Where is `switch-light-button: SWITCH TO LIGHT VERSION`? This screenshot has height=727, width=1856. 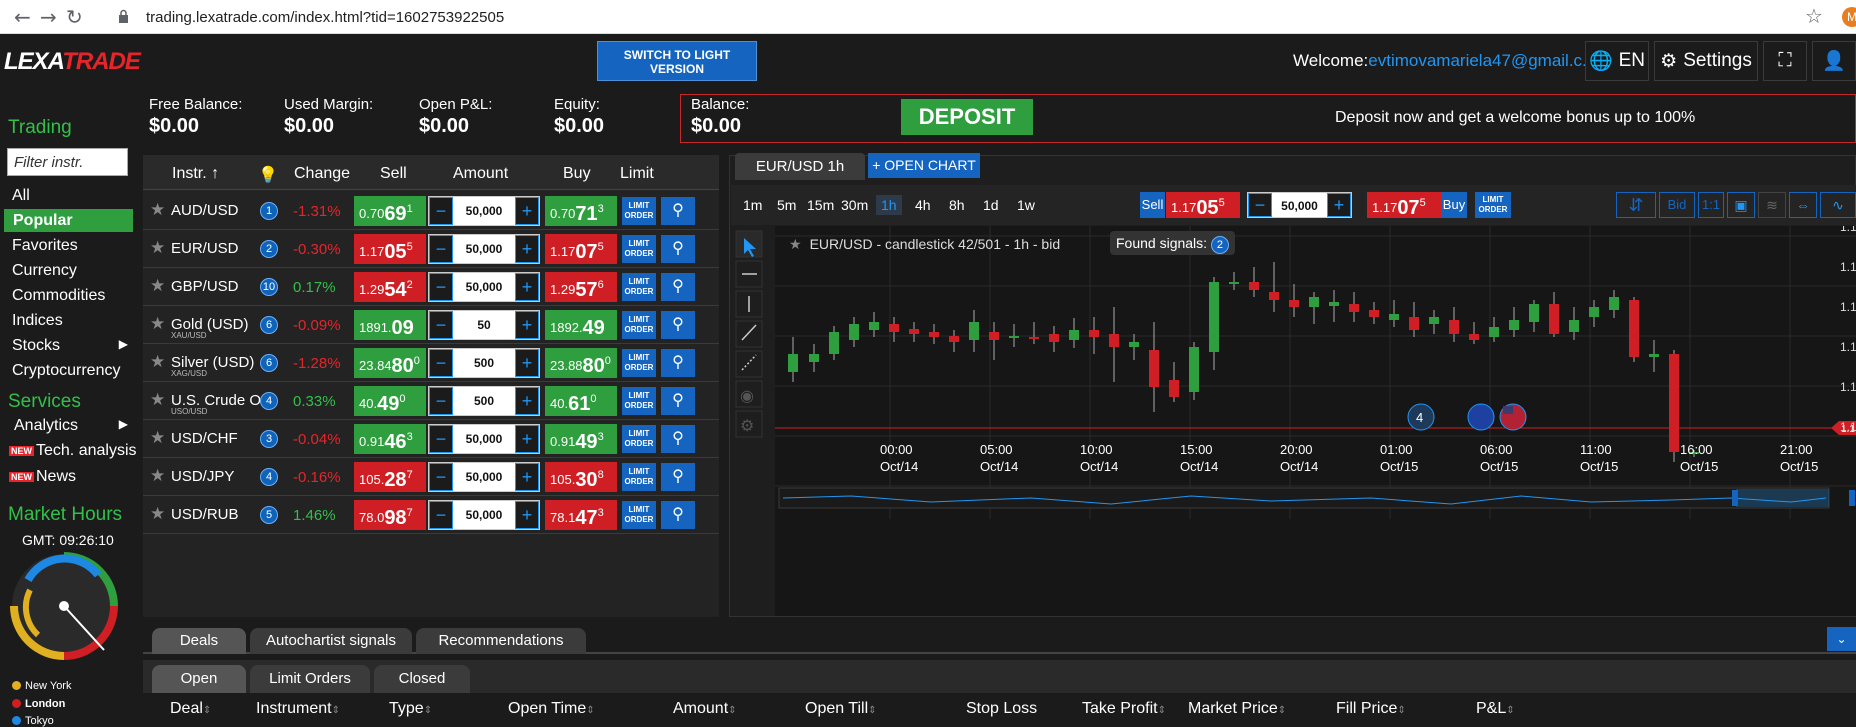
switch-light-button: SWITCH TO LIGHT VERSION is located at coordinates (677, 61).